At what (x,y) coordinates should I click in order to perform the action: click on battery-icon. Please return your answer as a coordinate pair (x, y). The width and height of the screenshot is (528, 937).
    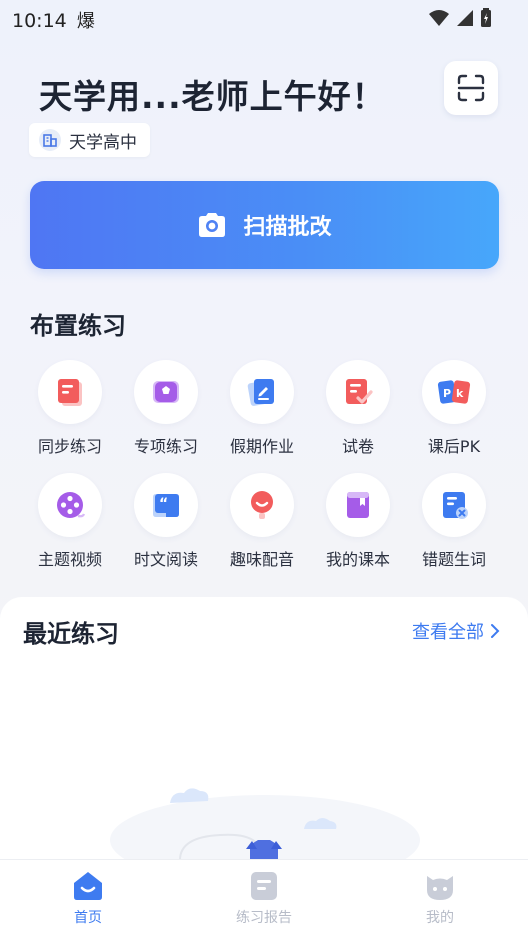
    Looking at the image, I should click on (486, 17).